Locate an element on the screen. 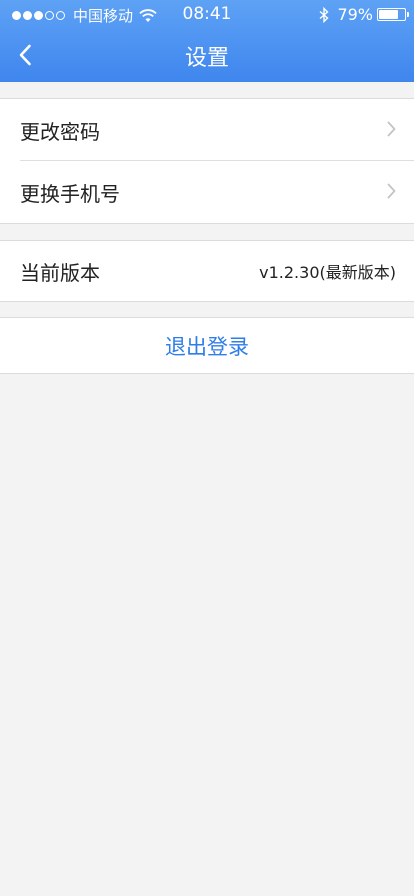 Image resolution: width=414 pixels, height=896 pixels. battery-percent: 79% is located at coordinates (355, 14).